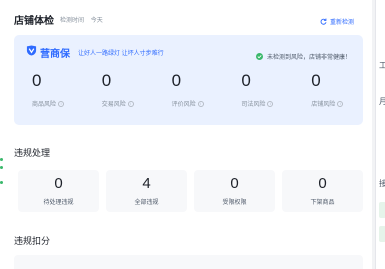 The height and width of the screenshot is (269, 385). Describe the element at coordinates (55, 54) in the screenshot. I see `brand-name: 营商保` at that location.